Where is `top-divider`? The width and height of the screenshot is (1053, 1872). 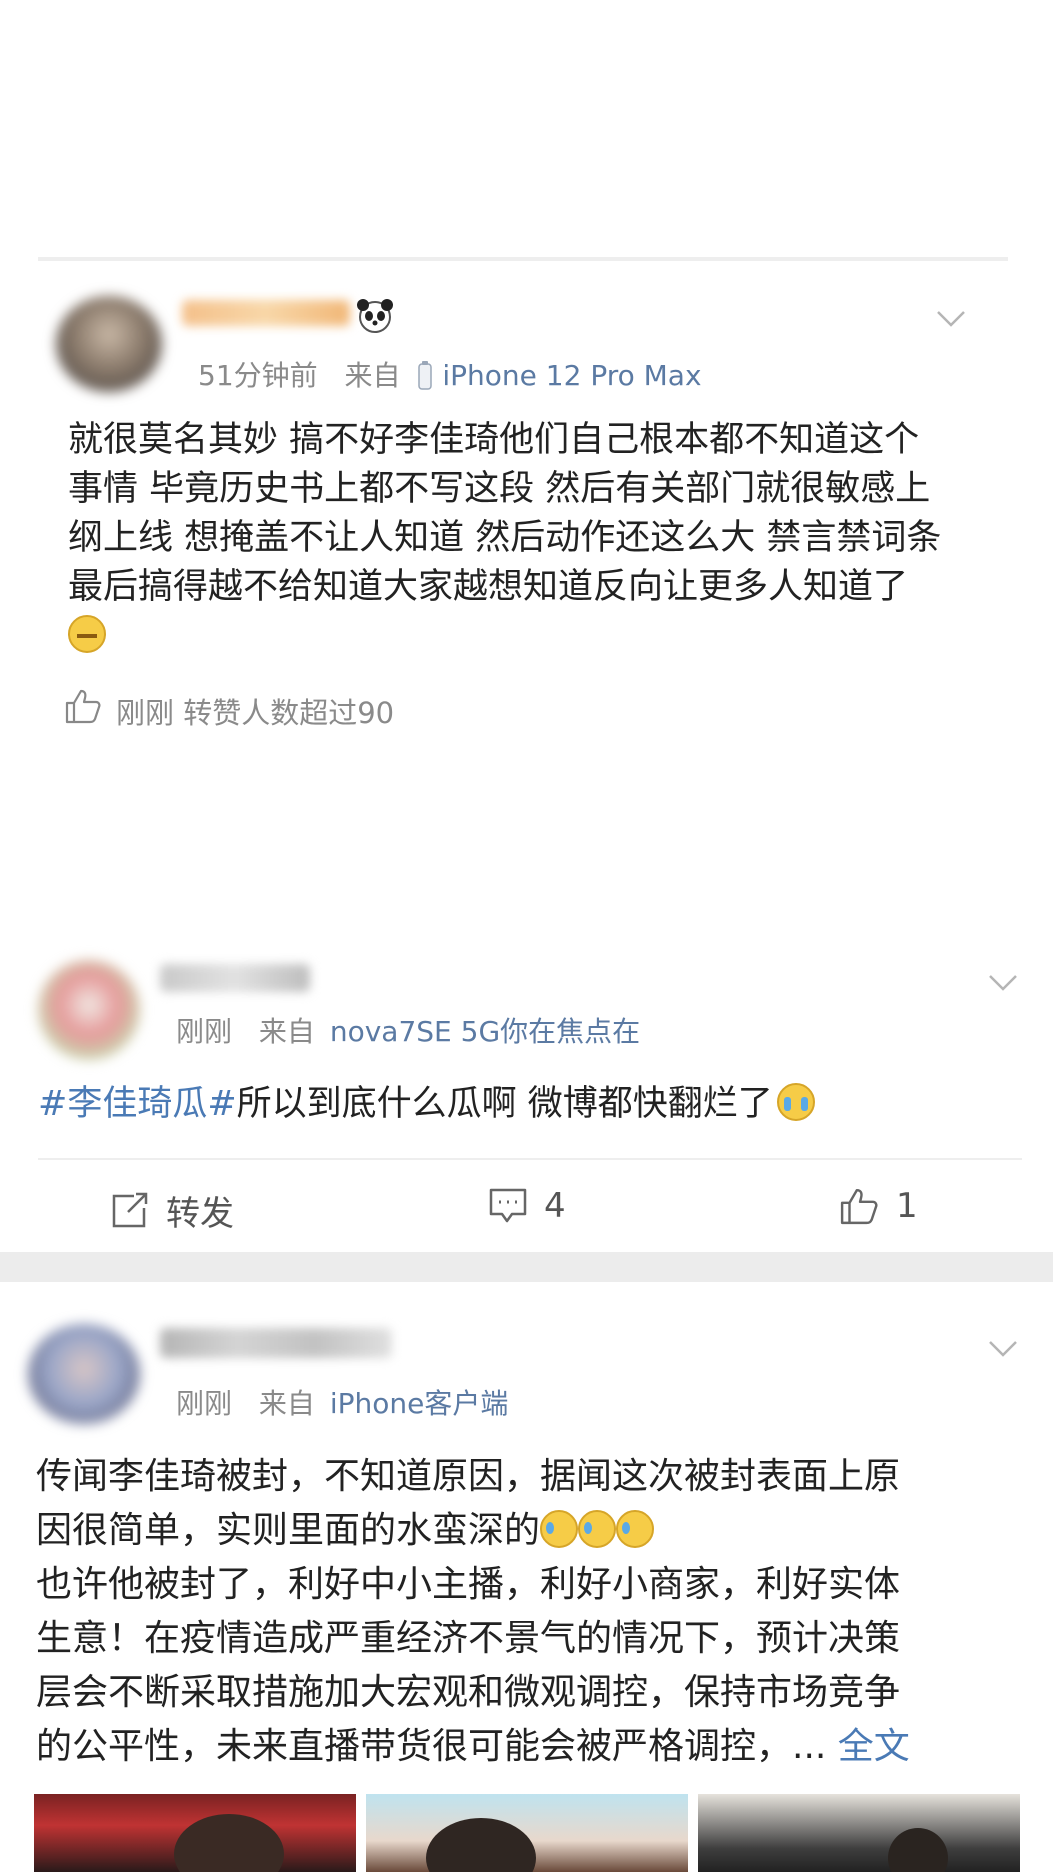 top-divider is located at coordinates (523, 259).